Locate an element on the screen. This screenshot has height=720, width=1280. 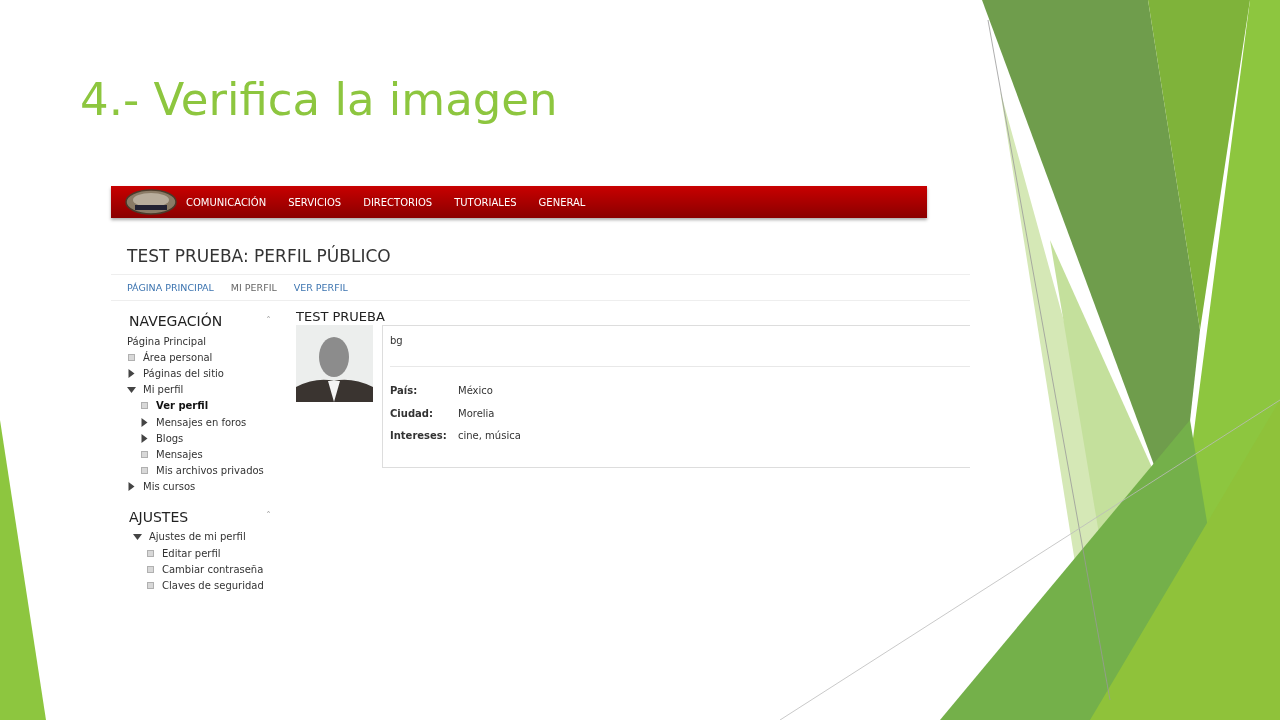
field-label: Ciudad: is located at coordinates (412, 414).